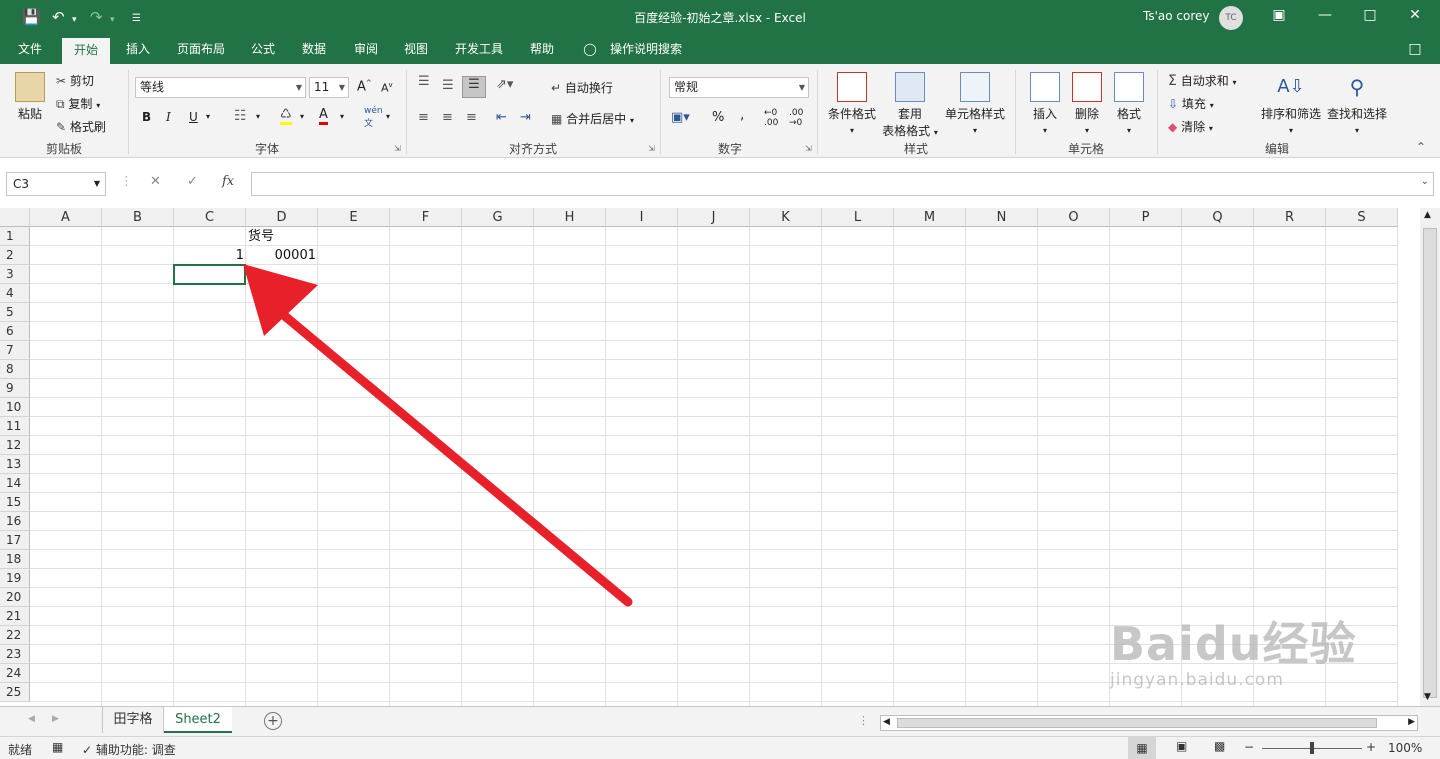  Describe the element at coordinates (87, 750) in the screenshot. I see `accessibility-icon: ✓` at that location.